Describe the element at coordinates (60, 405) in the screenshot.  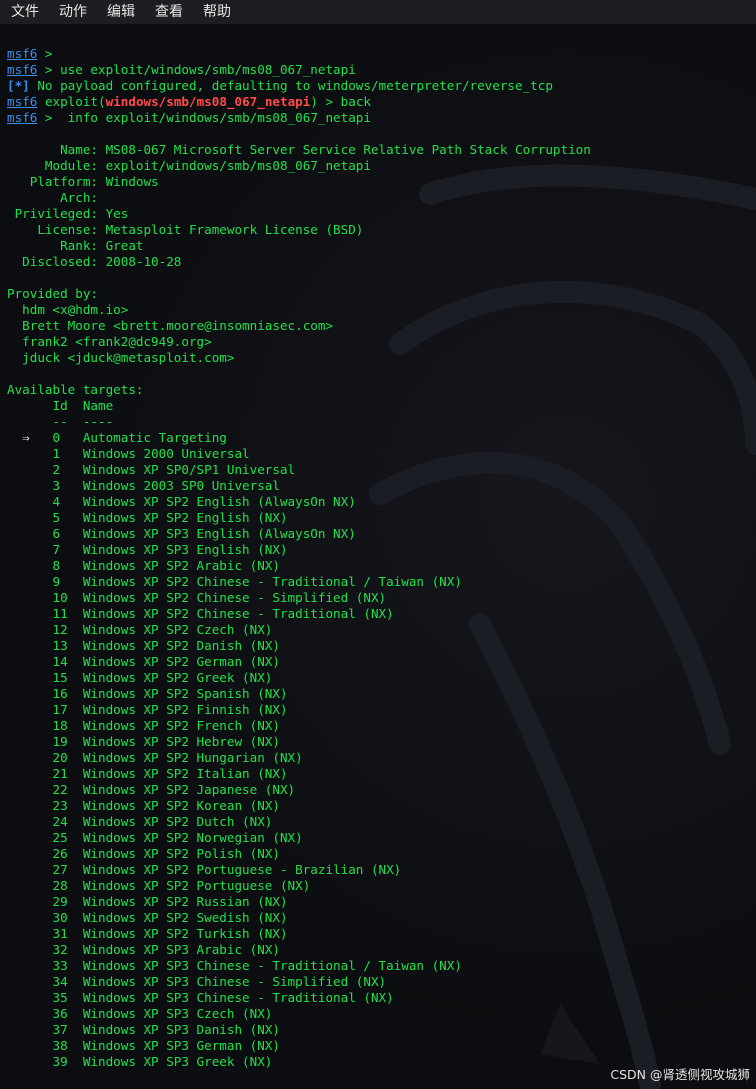
I see `targets-header: Id Name` at that location.